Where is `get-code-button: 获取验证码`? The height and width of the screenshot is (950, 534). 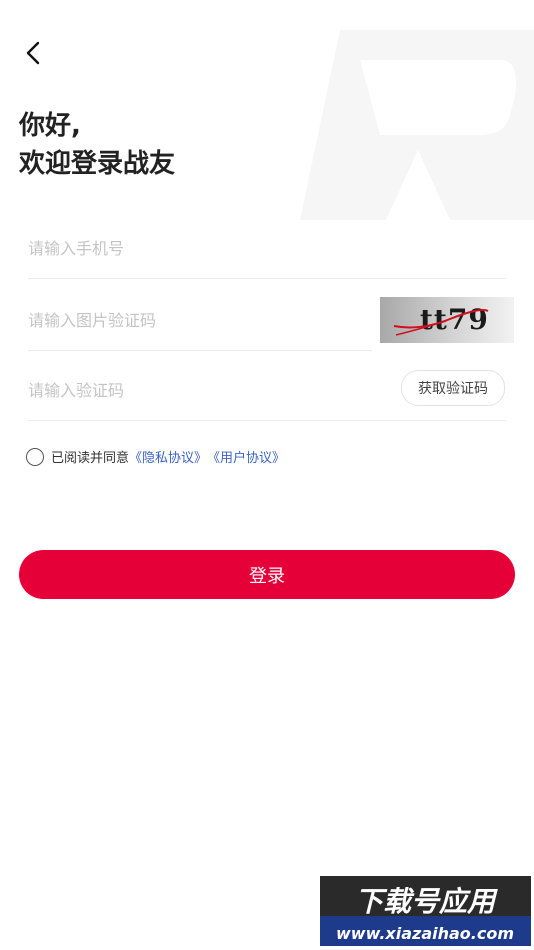
get-code-button: 获取验证码 is located at coordinates (453, 388).